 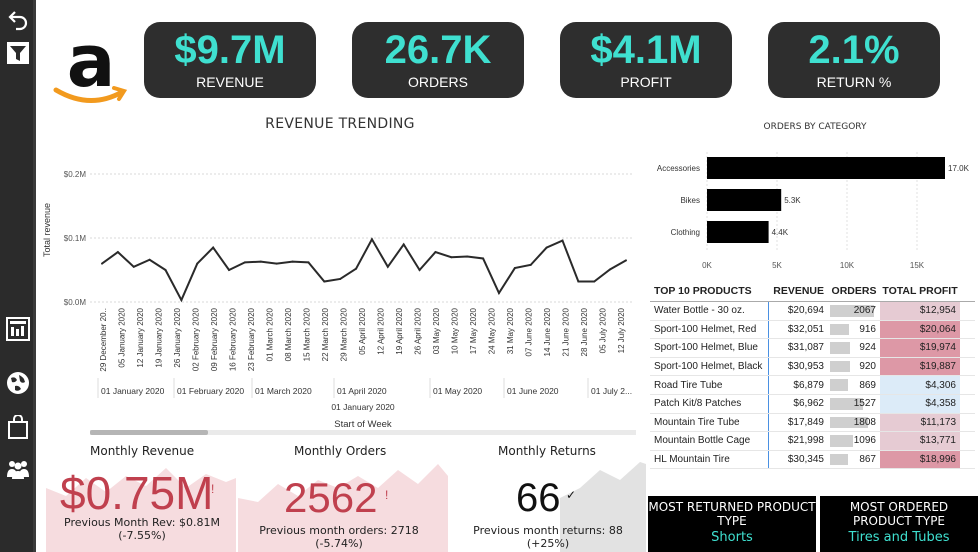 I want to click on monthly-orders-title: Monthly Orders, so click(x=340, y=451).